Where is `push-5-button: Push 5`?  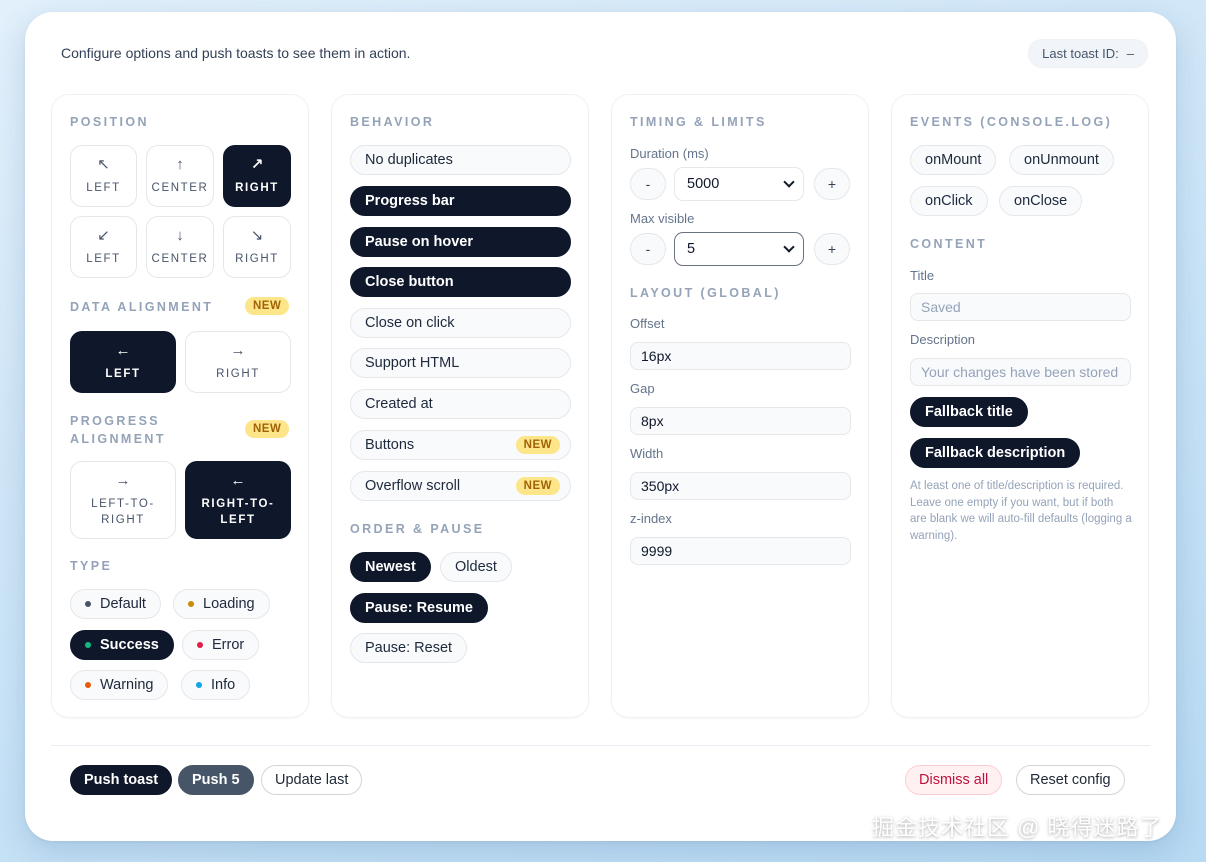
push-5-button: Push 5 is located at coordinates (216, 780).